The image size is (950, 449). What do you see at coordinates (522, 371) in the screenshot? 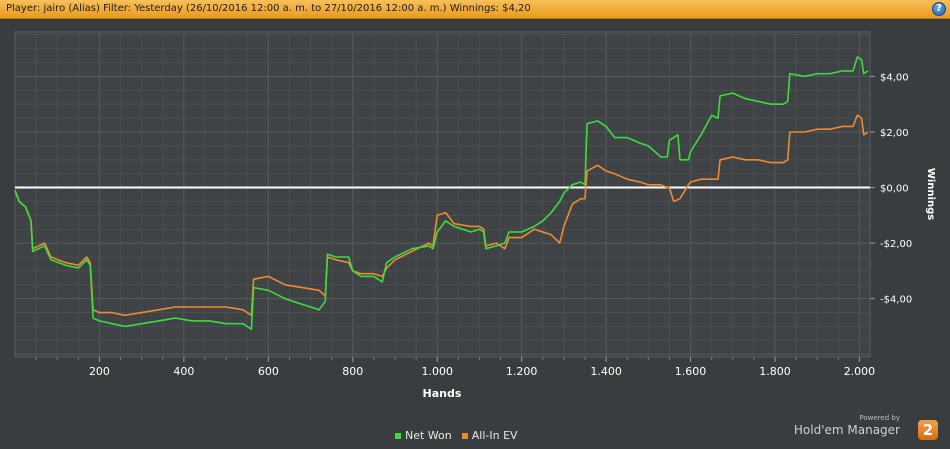
I see `x-tick-label: 1.200` at bounding box center [522, 371].